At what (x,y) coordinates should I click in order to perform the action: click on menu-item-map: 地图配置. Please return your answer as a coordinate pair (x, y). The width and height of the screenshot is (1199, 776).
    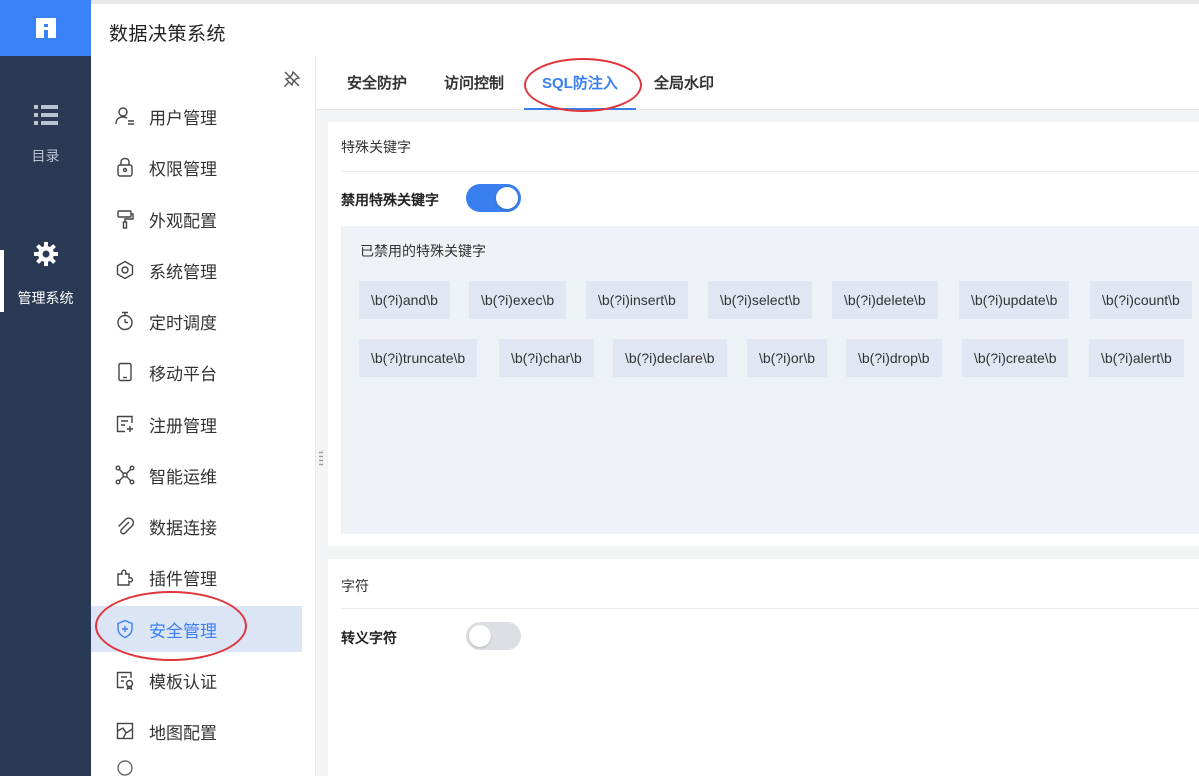
    Looking at the image, I should click on (196, 731).